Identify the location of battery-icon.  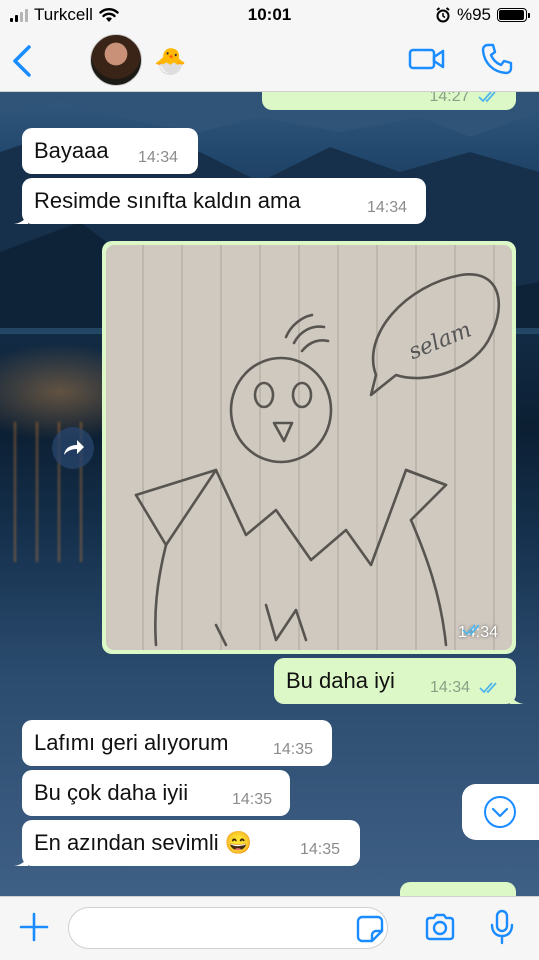
(513, 15).